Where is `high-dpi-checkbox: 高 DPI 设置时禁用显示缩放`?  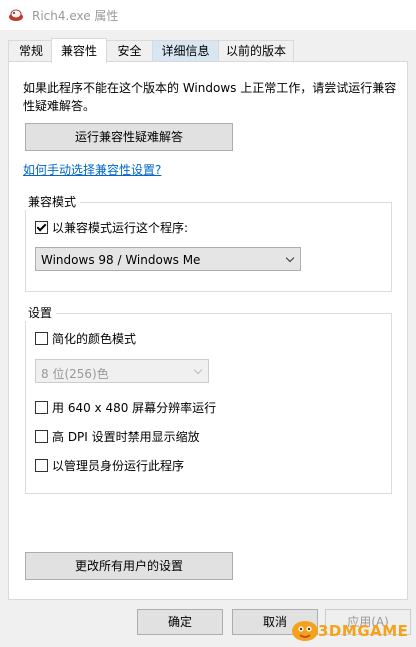
high-dpi-checkbox: 高 DPI 设置时禁用显示缩放 is located at coordinates (117, 438).